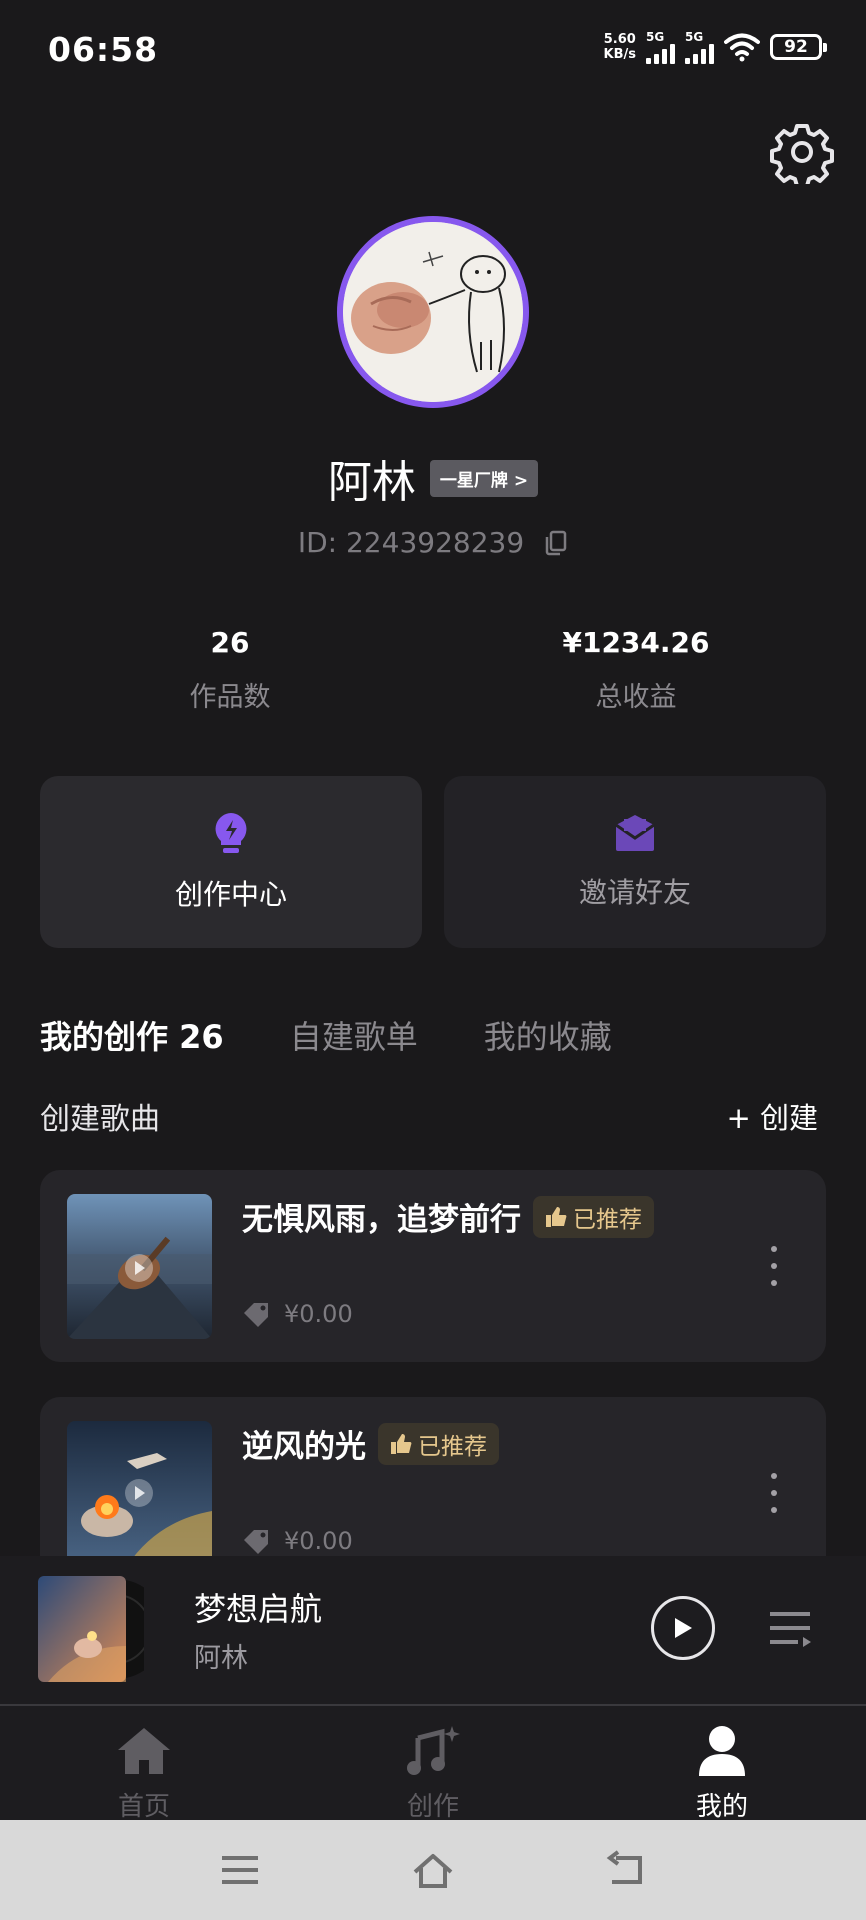 The width and height of the screenshot is (866, 1920). Describe the element at coordinates (636, 670) in the screenshot. I see `stat-earnings: ¥1234.26 总收益` at that location.